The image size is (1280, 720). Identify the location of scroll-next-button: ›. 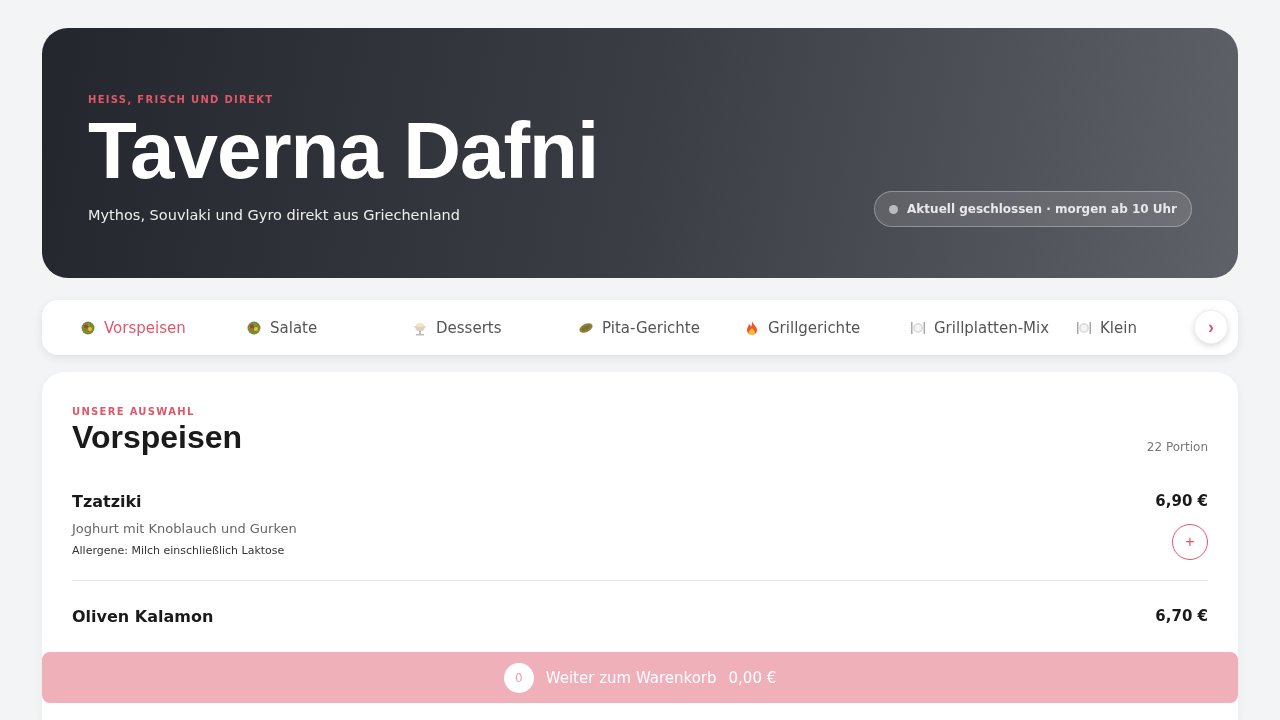
(1211, 327).